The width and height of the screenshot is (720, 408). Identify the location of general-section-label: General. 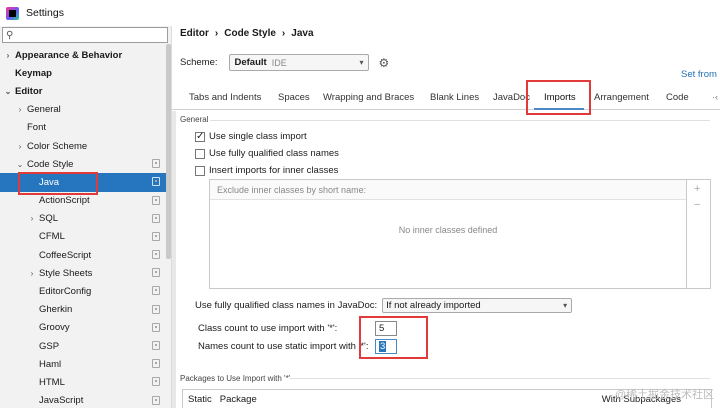
(194, 119).